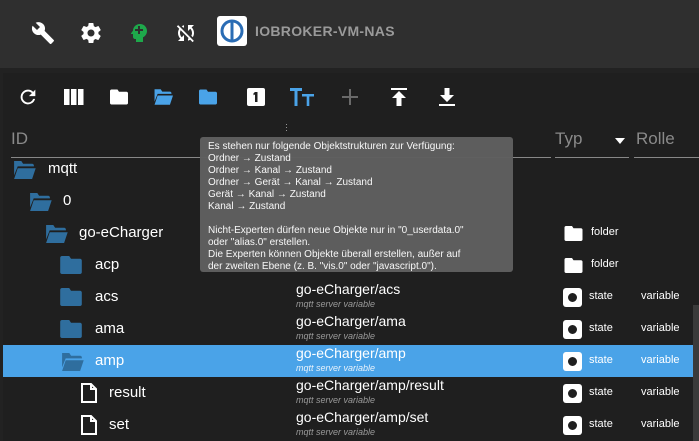 The image size is (699, 441). What do you see at coordinates (399, 97) in the screenshot?
I see `upload-icon` at bounding box center [399, 97].